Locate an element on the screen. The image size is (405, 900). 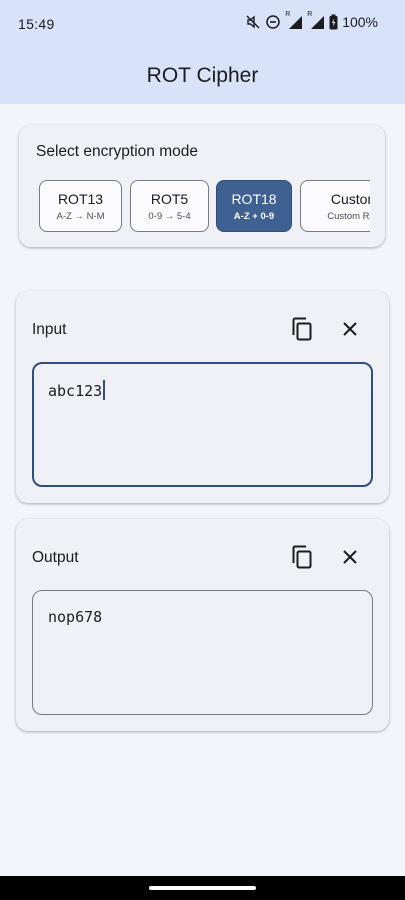
navigation-bar is located at coordinates (202, 888).